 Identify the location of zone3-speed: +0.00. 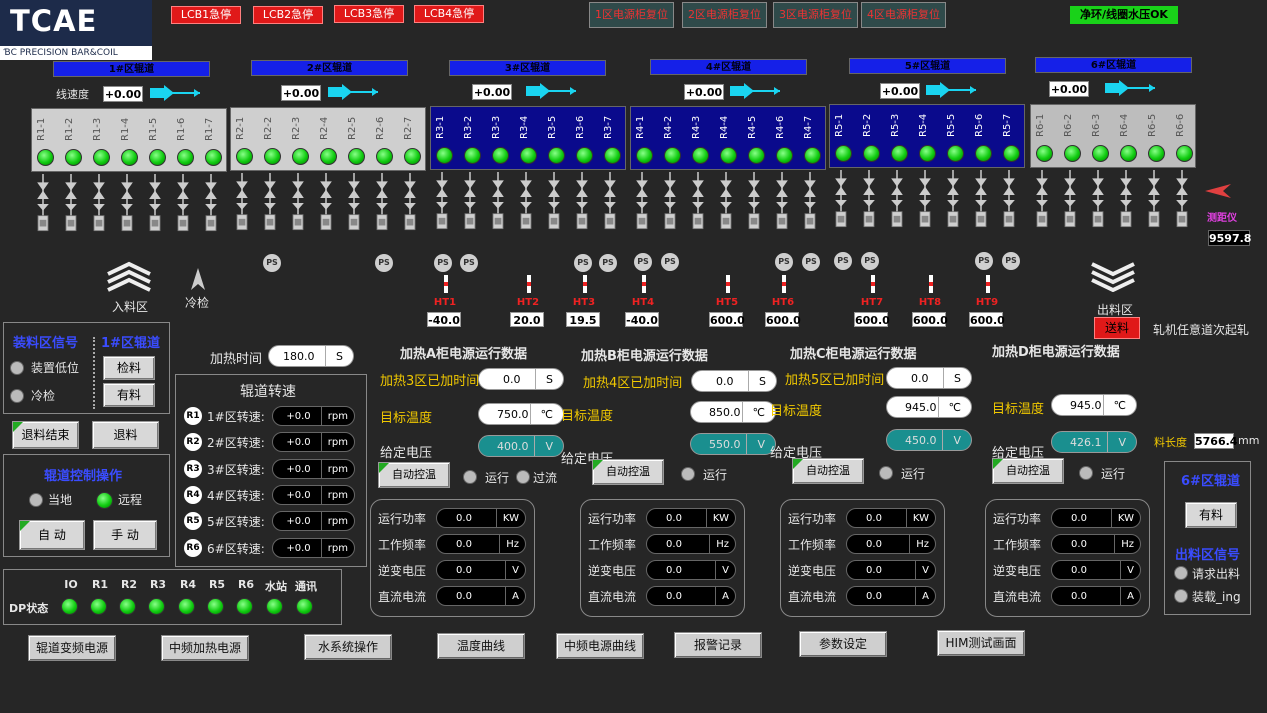
(492, 92).